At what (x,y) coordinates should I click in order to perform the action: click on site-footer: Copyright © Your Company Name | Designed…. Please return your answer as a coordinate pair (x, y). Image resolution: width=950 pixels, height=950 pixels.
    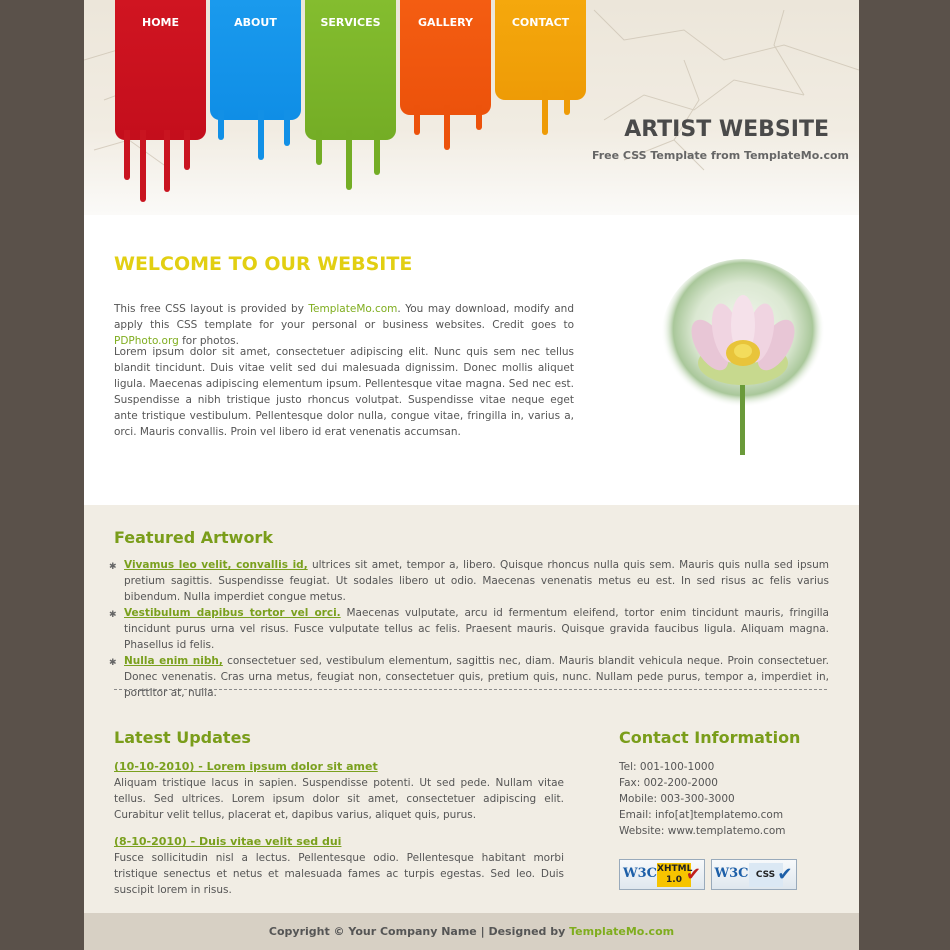
    Looking at the image, I should click on (471, 931).